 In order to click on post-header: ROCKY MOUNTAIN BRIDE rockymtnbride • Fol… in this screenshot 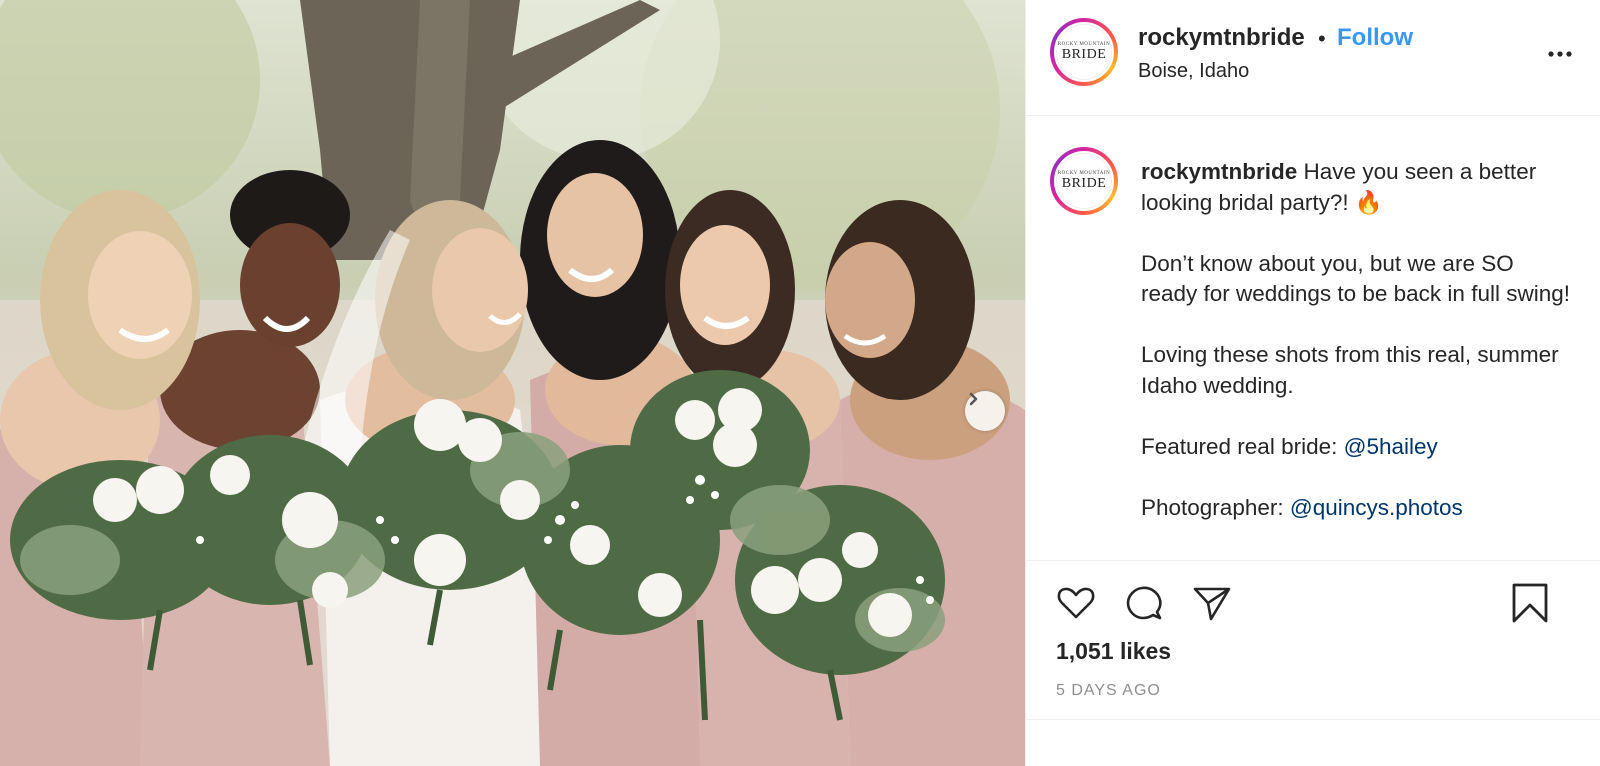, I will do `click(1313, 58)`.